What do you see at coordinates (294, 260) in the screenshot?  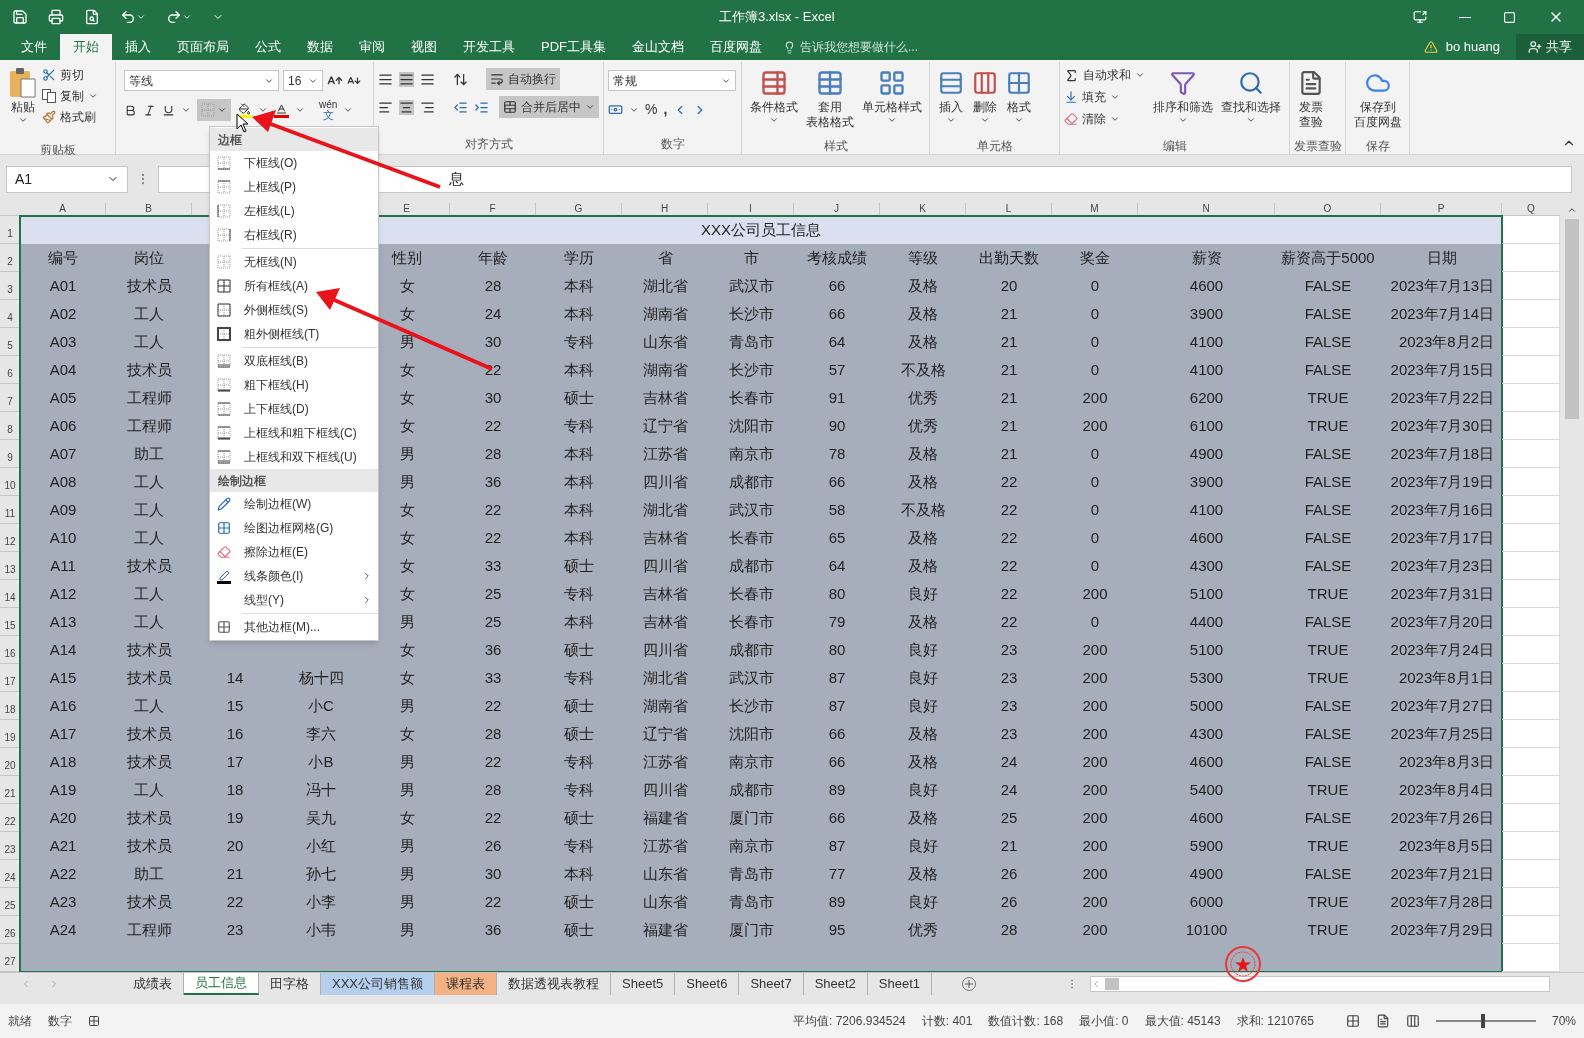 I see `menu-item: 无框线(N)` at bounding box center [294, 260].